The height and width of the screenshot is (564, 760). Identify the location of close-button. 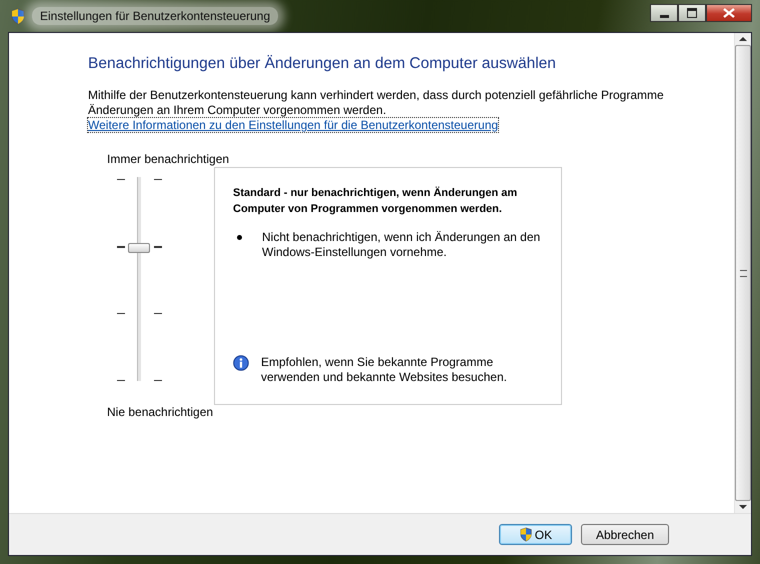
(729, 13).